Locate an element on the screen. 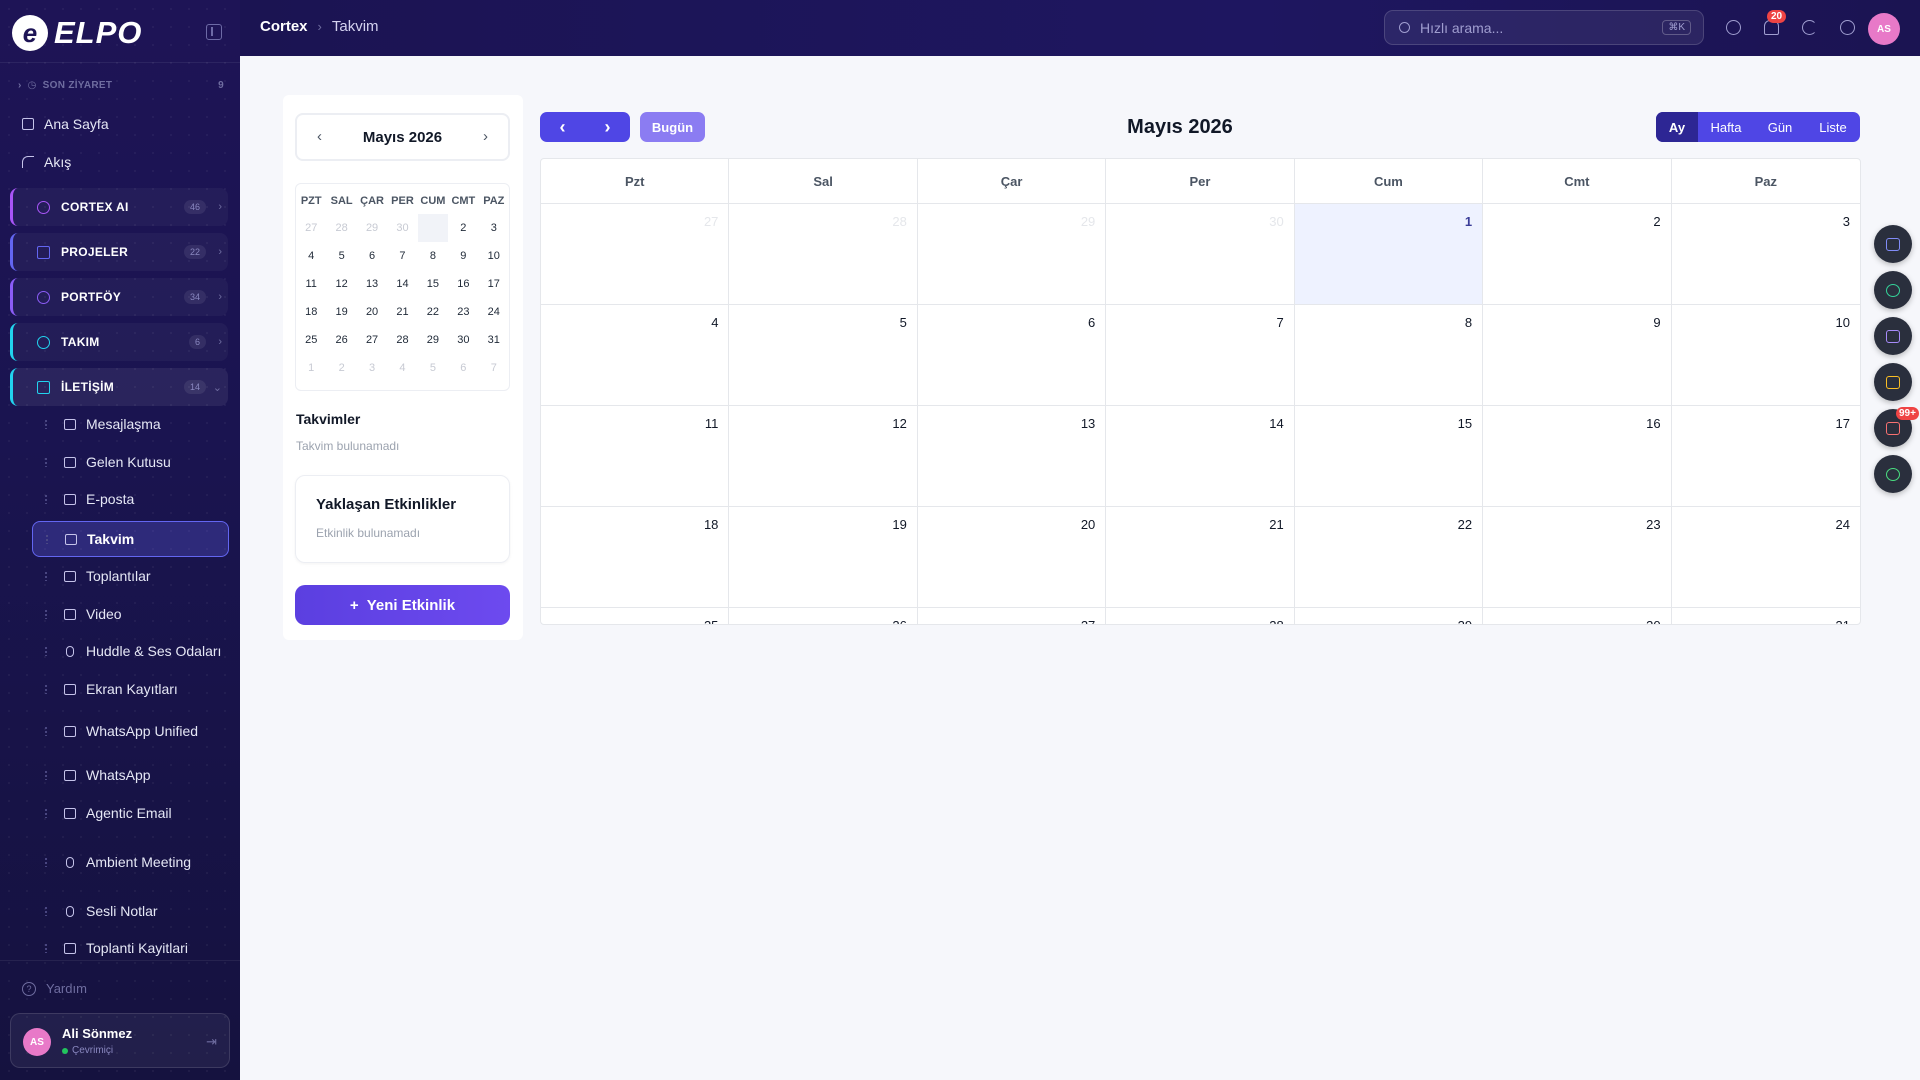  mini-day: 18 is located at coordinates (311, 312).